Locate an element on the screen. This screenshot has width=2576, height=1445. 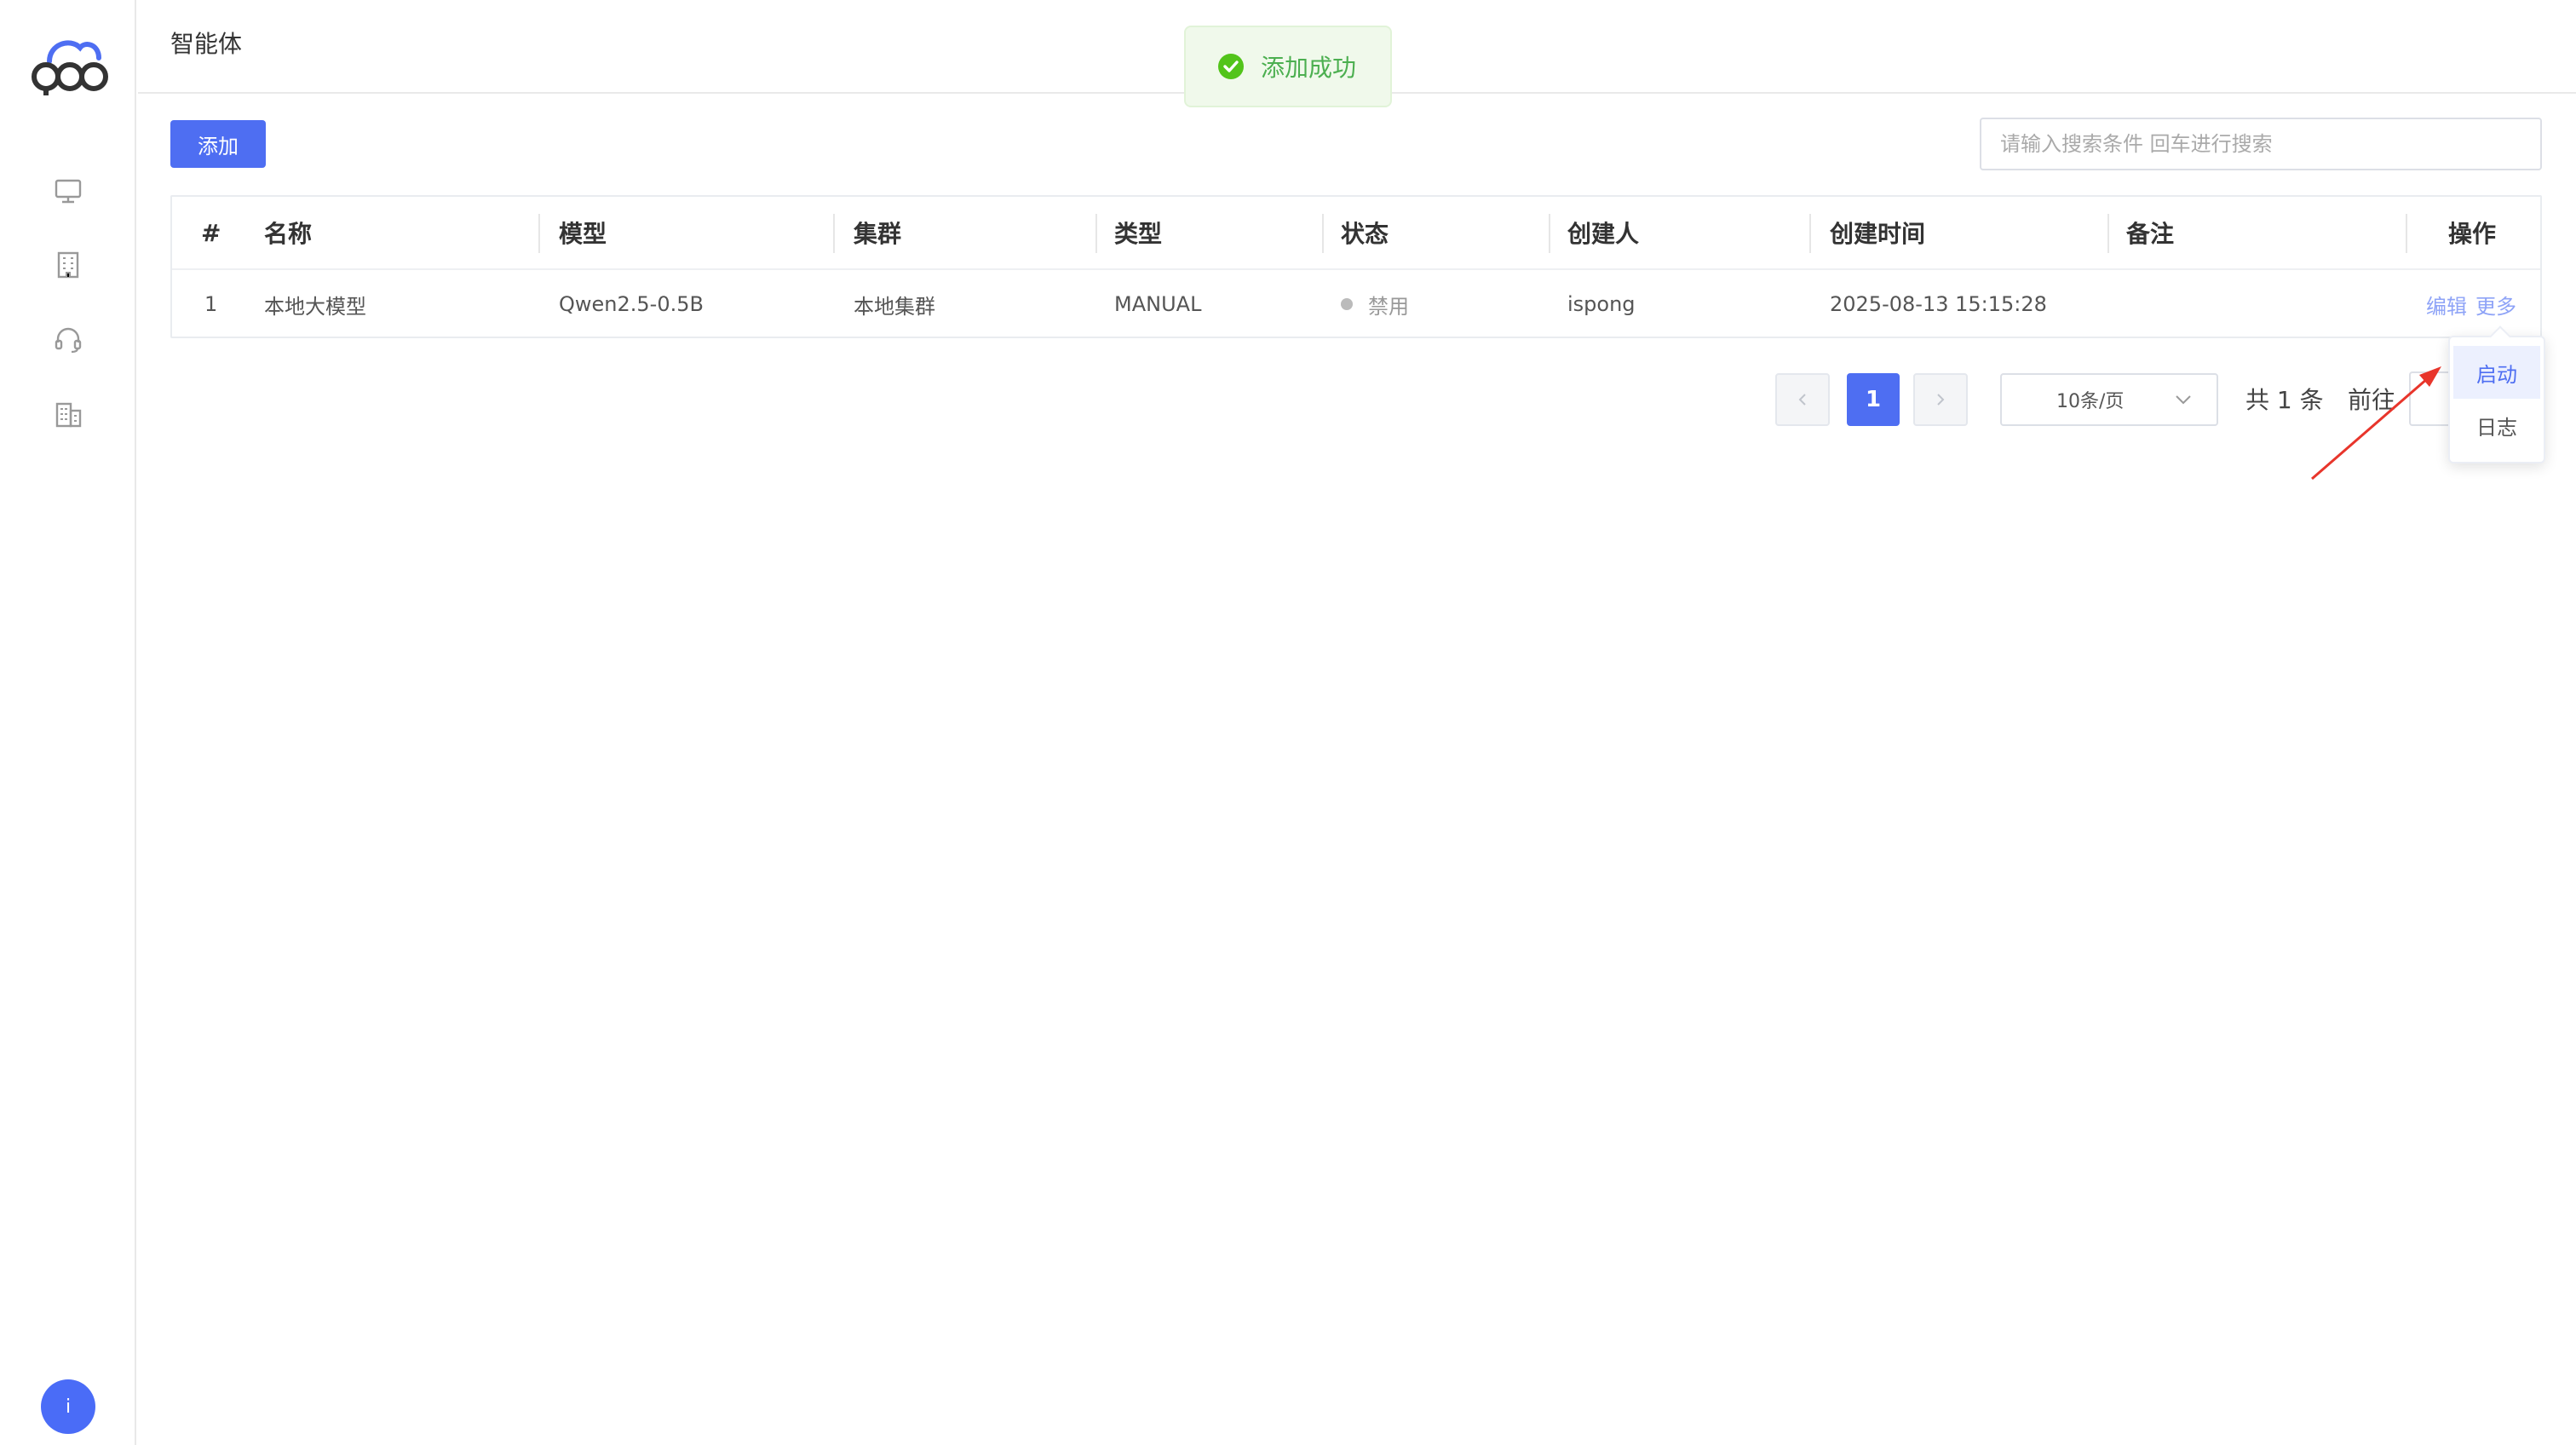
chevron-left-icon is located at coordinates (1802, 400).